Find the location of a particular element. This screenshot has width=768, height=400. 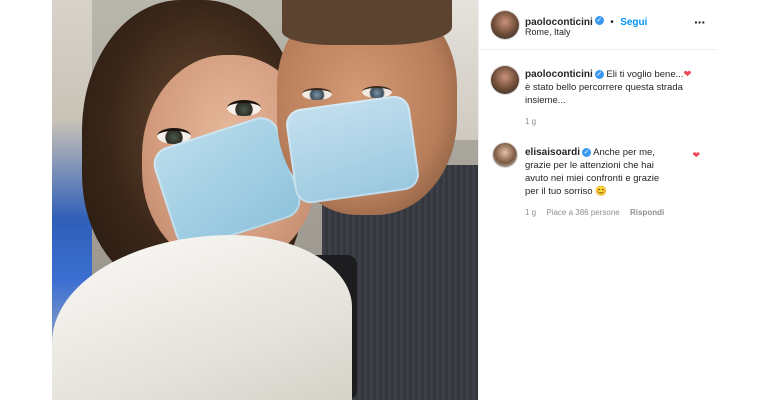

author-avatar is located at coordinates (505, 25).